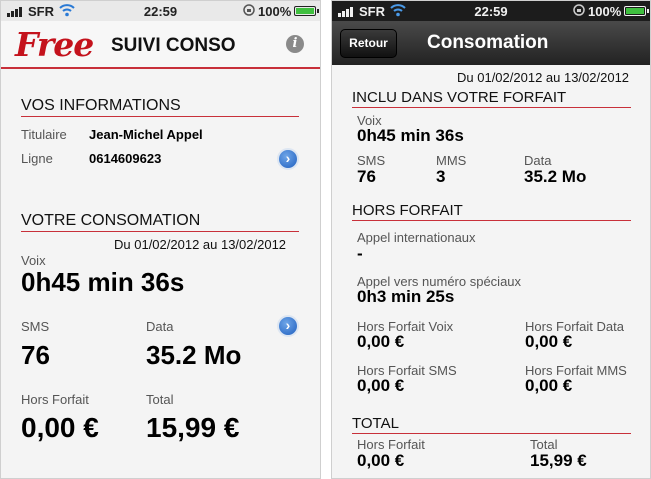 This screenshot has width=651, height=479. What do you see at coordinates (451, 160) in the screenshot?
I see `mms-label: MMS` at bounding box center [451, 160].